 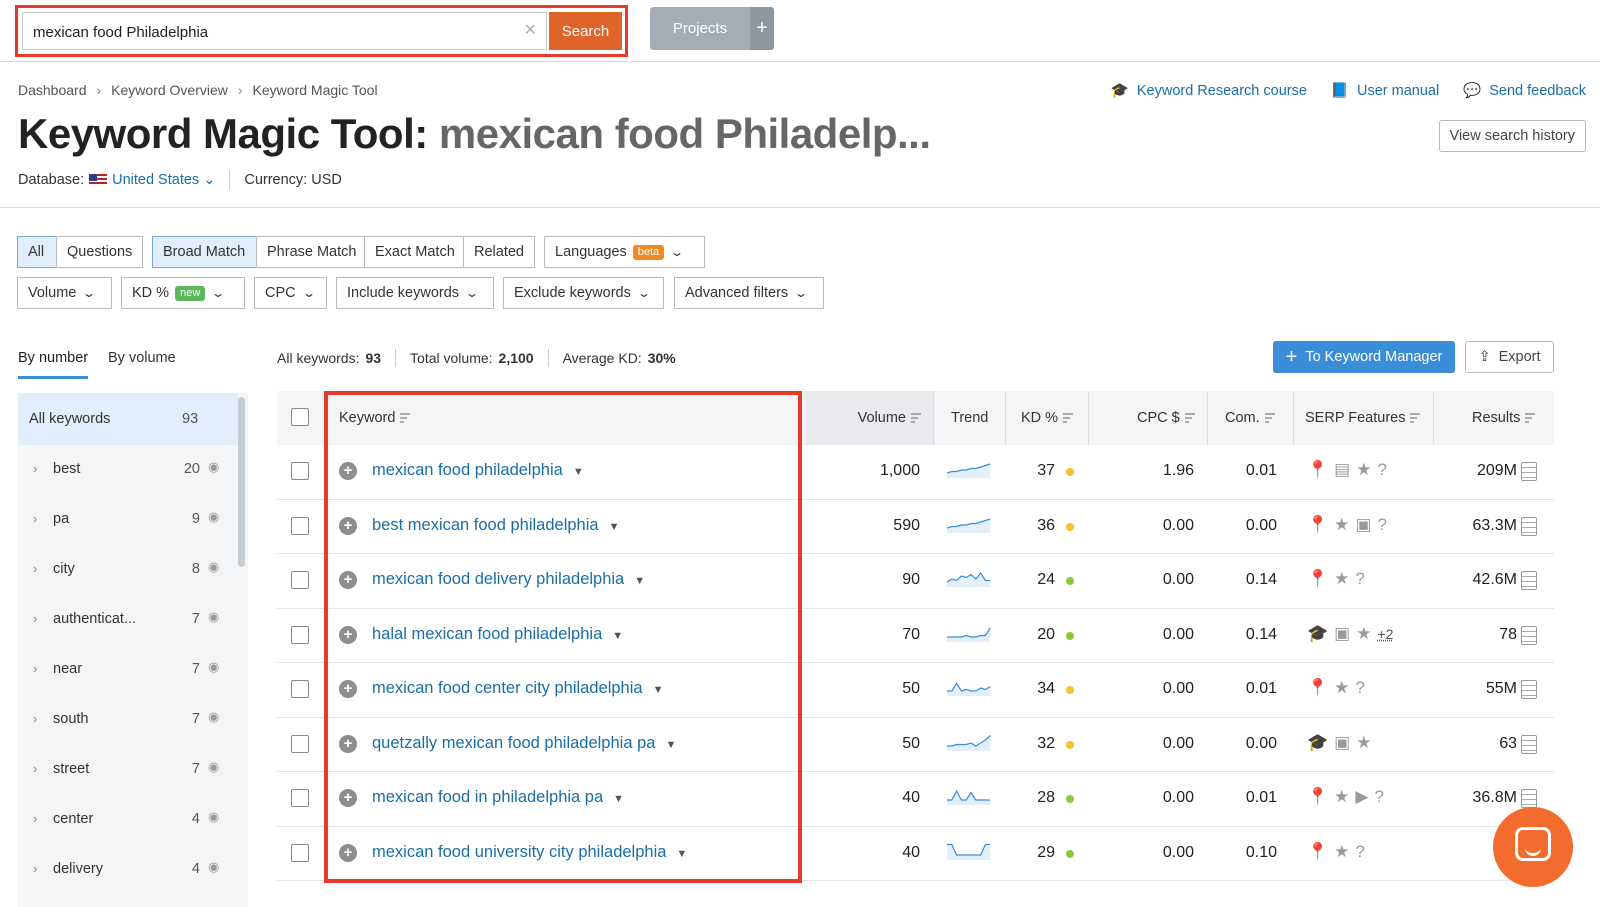 What do you see at coordinates (530, 30) in the screenshot?
I see `clear-icon: ×` at bounding box center [530, 30].